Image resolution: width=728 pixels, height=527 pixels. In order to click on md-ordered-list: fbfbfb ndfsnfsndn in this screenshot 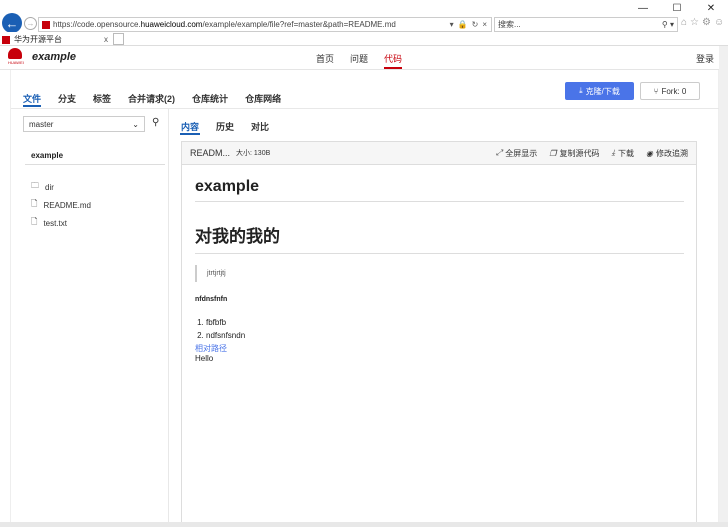, I will do `click(439, 329)`.